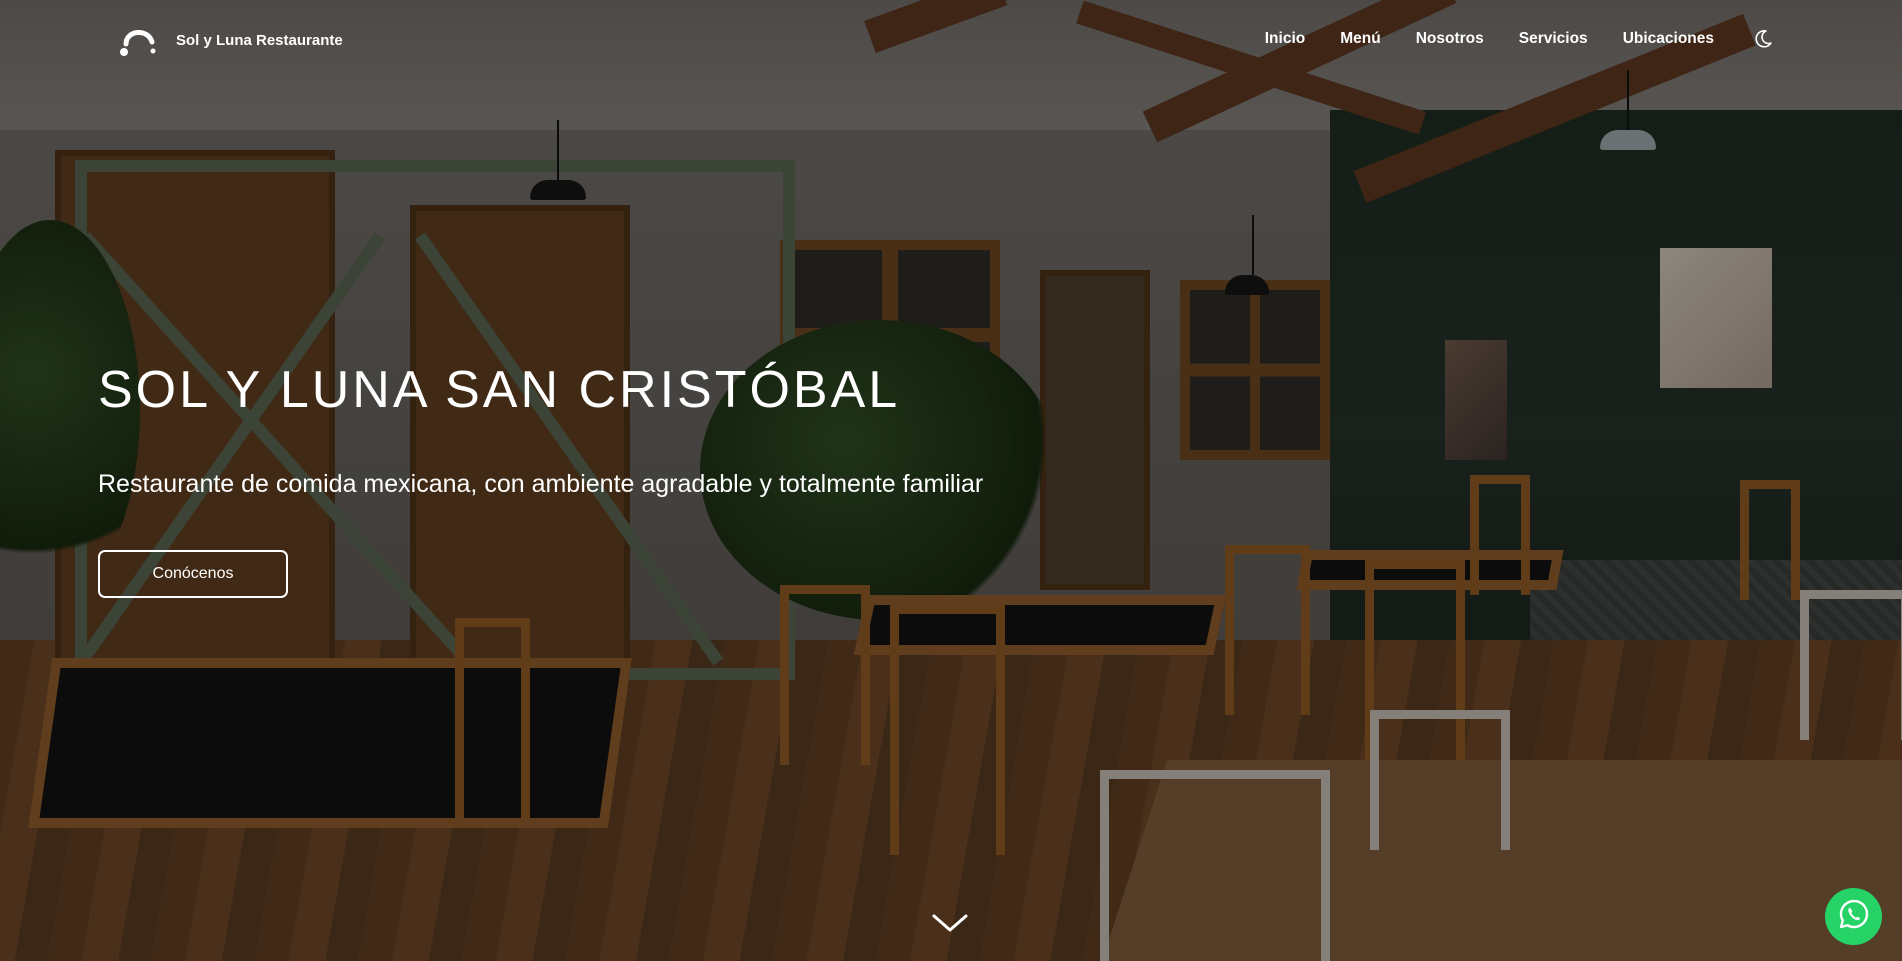 The image size is (1902, 961). Describe the element at coordinates (499, 390) in the screenshot. I see `hero-title: SOL Y LUNA SAN CRISTÓBAL` at that location.